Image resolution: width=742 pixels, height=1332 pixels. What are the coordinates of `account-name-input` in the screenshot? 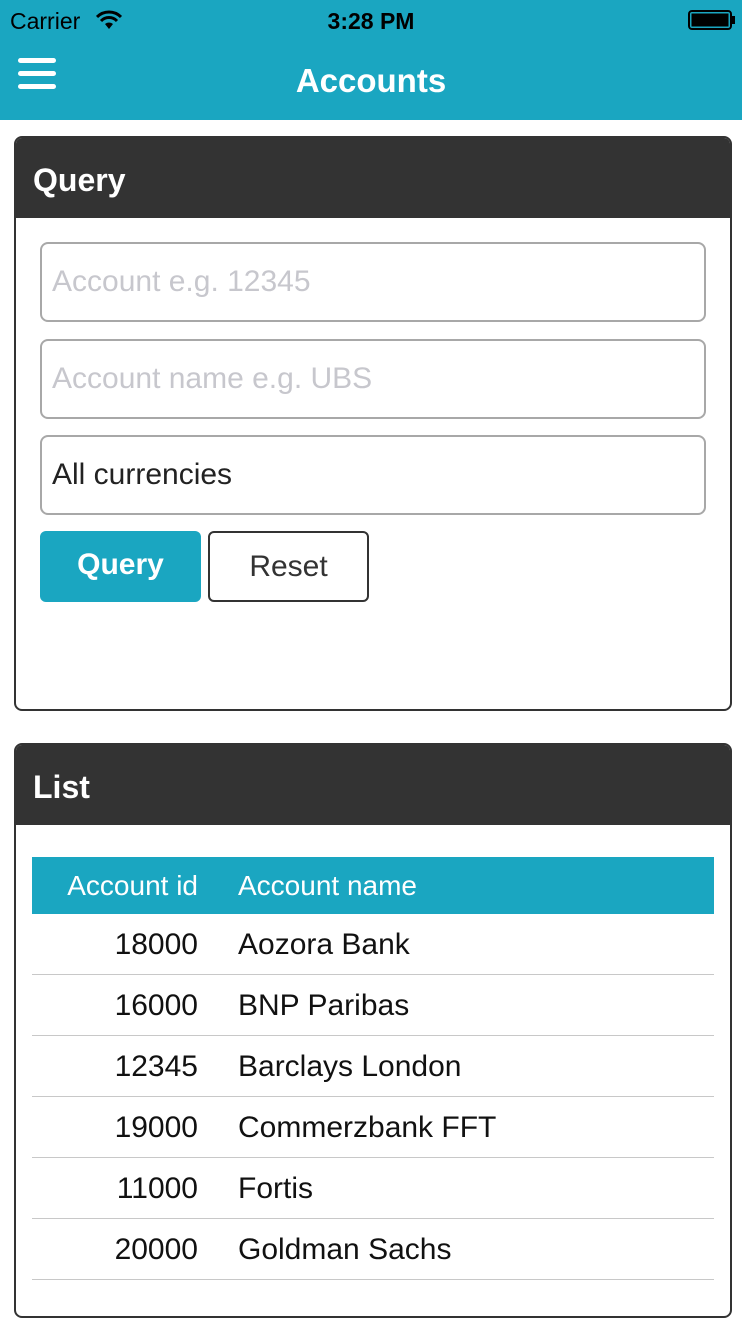 It's located at (373, 379).